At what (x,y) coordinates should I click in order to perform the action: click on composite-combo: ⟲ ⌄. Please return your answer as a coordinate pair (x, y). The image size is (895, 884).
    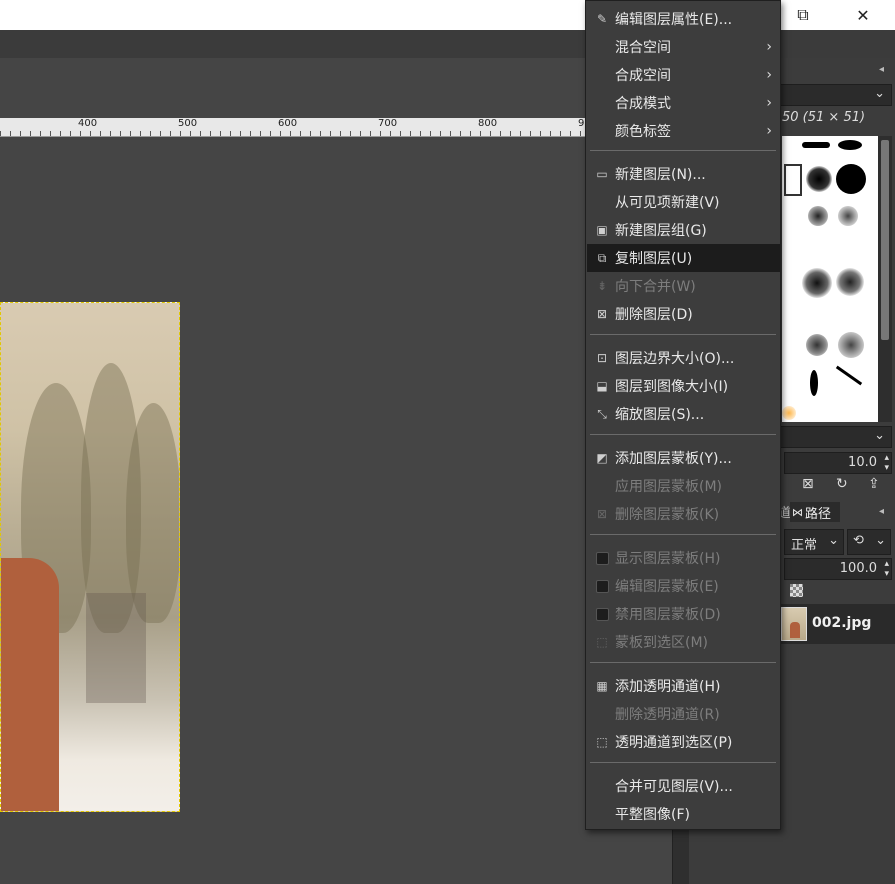
    Looking at the image, I should click on (869, 542).